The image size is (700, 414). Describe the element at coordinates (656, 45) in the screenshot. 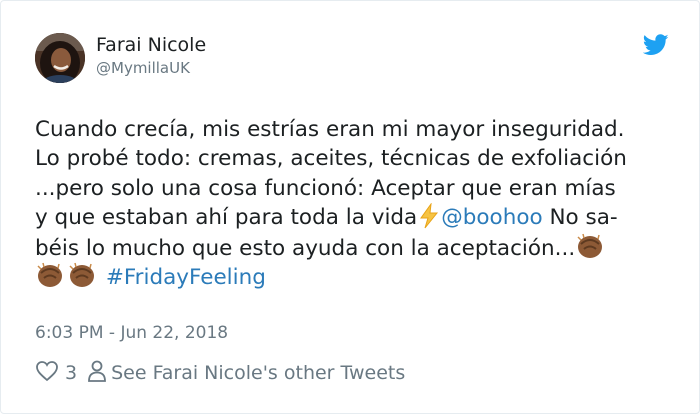

I see `twitter-bird-icon` at that location.